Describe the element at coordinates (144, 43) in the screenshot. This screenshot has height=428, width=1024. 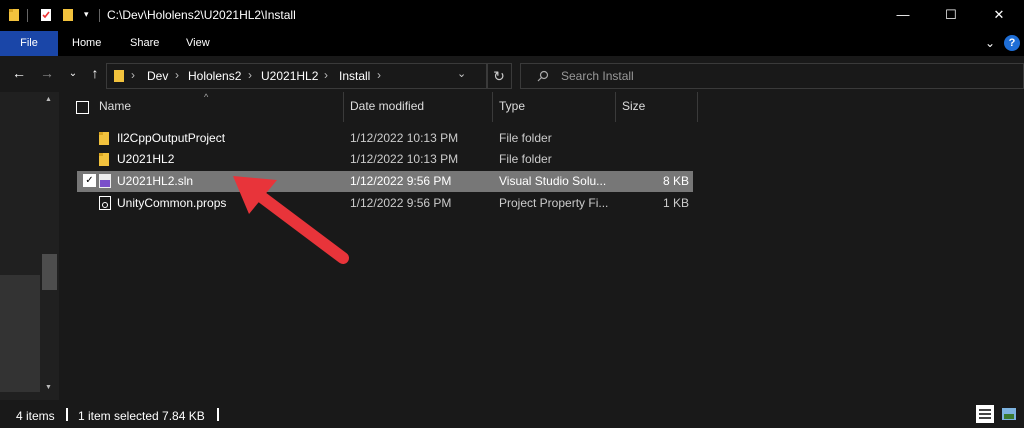
I see `tab-share: Share` at that location.